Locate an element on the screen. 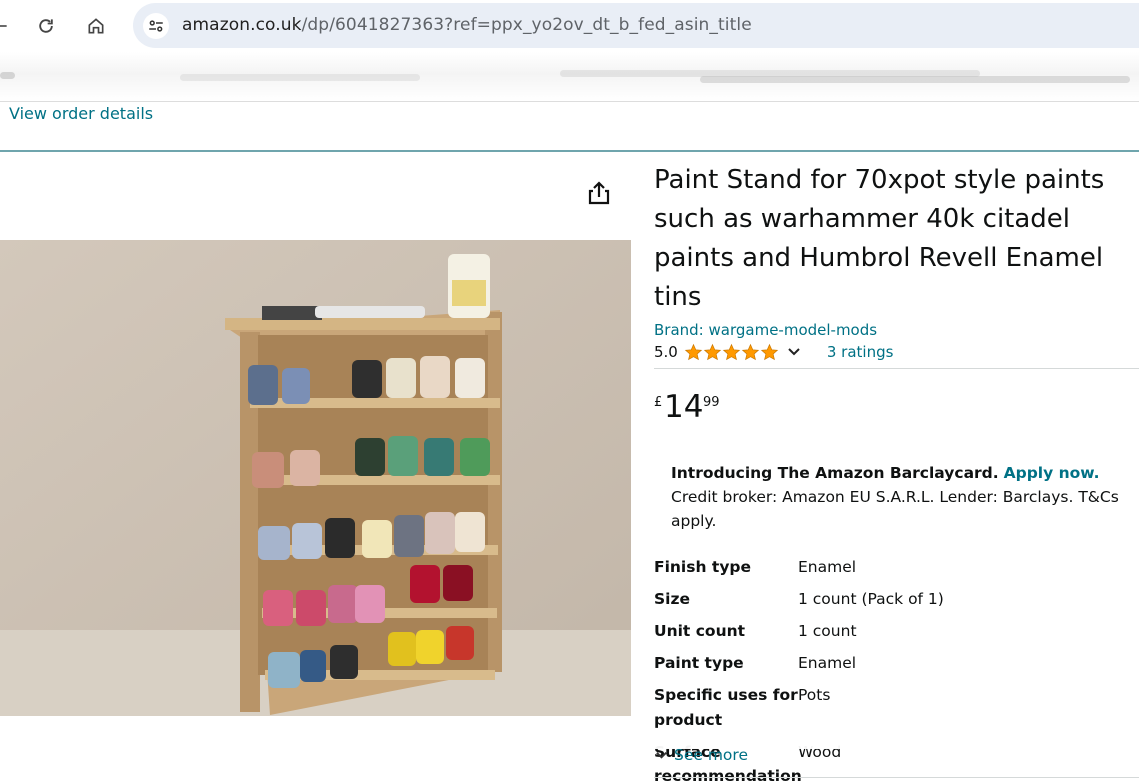 The image size is (1139, 784). back-button is located at coordinates (7, 26).